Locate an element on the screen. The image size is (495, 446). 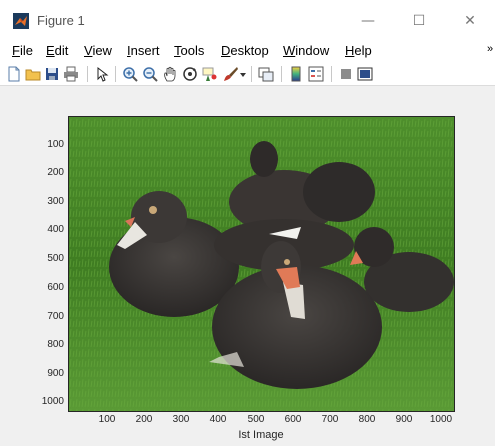
colorbar-icon is located at coordinates (296, 74).